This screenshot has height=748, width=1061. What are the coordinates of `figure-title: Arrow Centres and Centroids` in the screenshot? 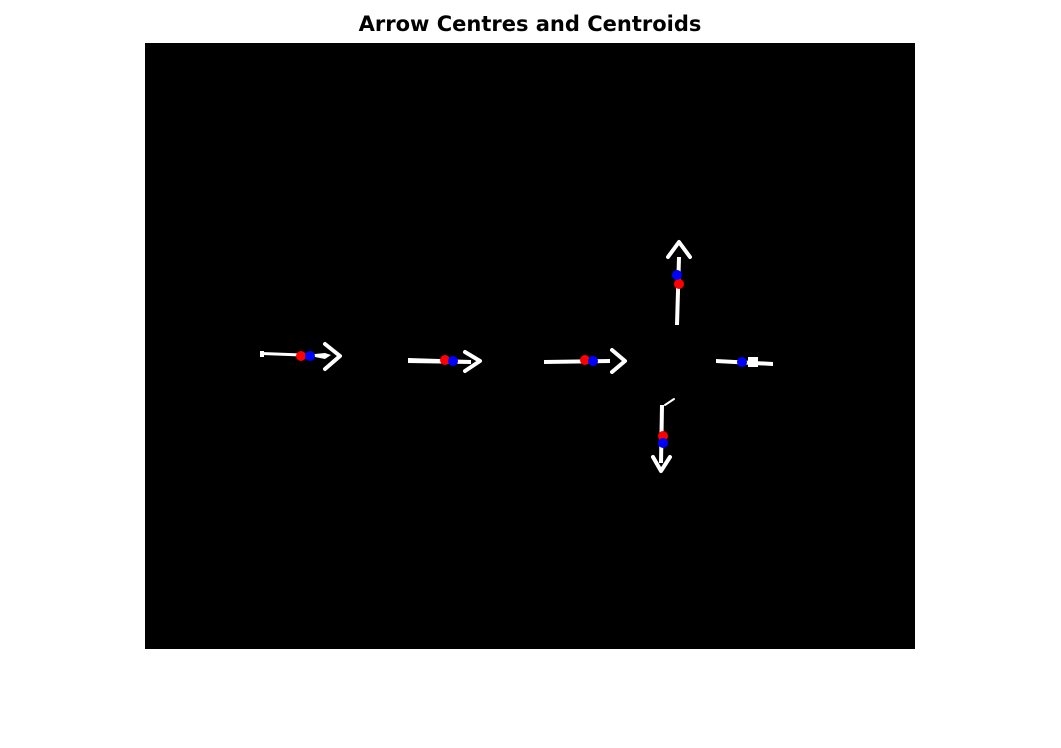 It's located at (530, 24).